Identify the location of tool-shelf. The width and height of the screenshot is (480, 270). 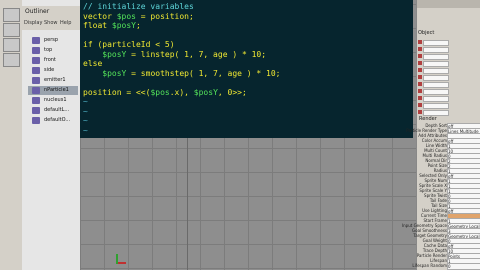
(11, 135).